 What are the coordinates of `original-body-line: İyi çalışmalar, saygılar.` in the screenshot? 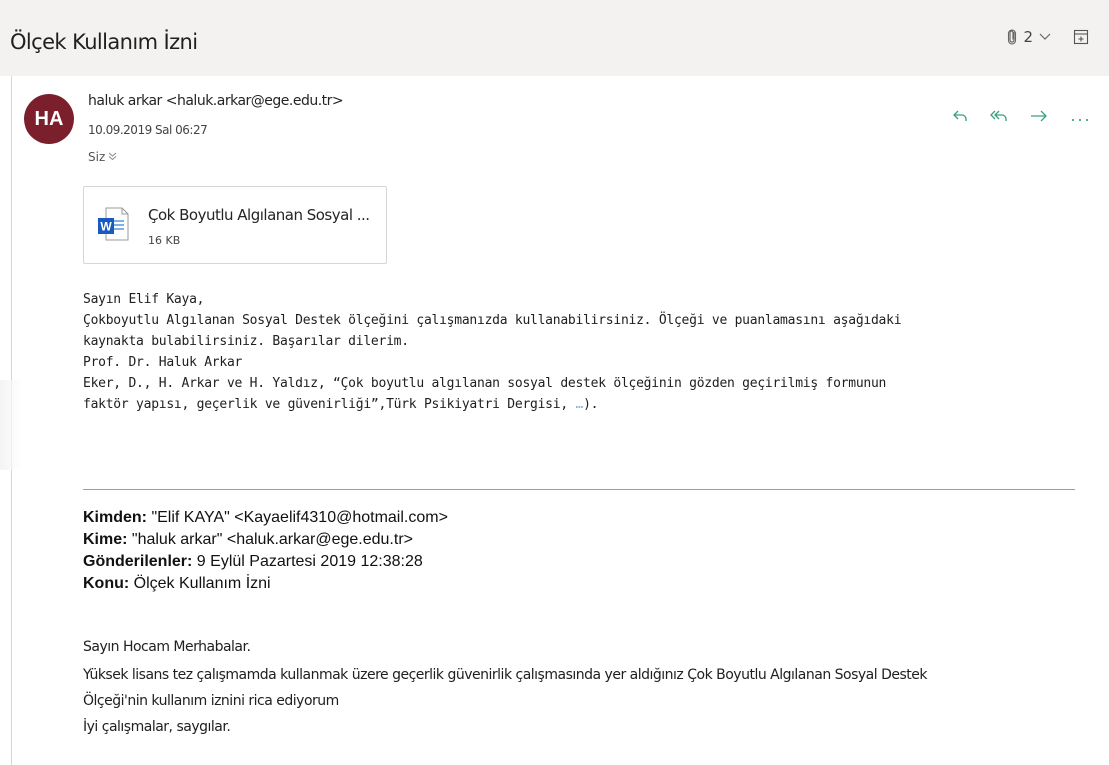 It's located at (157, 727).